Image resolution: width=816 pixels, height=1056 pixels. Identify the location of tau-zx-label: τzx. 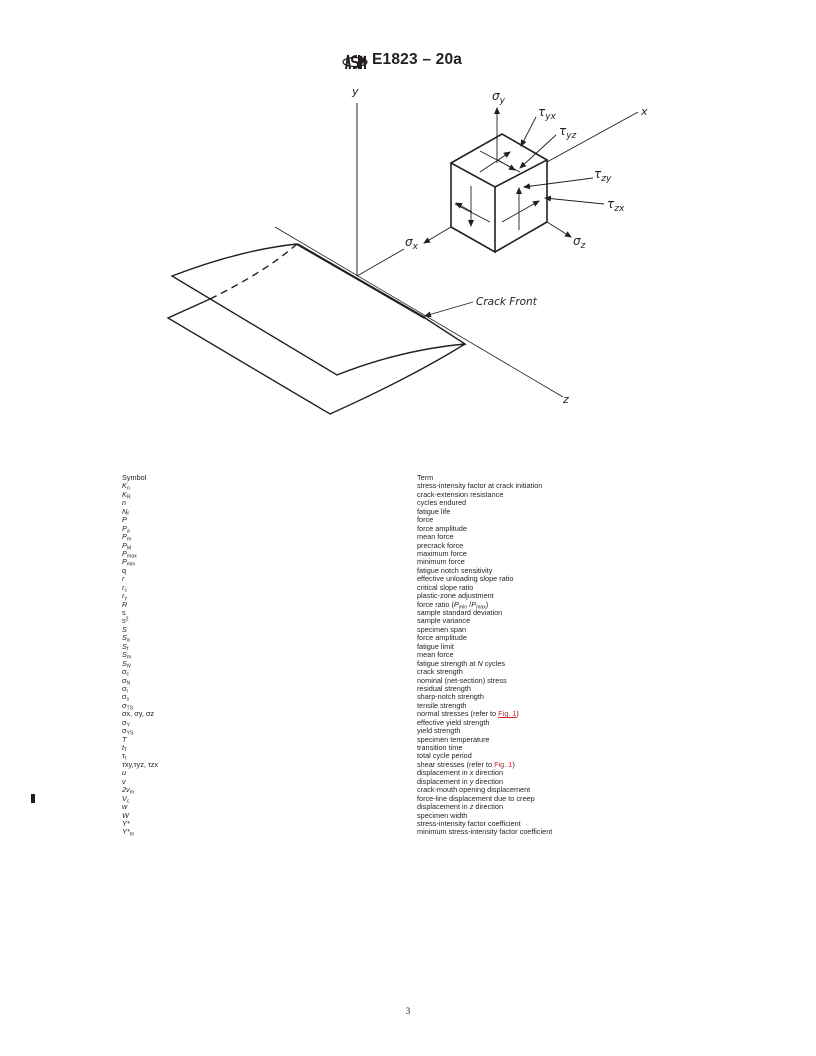
(616, 205).